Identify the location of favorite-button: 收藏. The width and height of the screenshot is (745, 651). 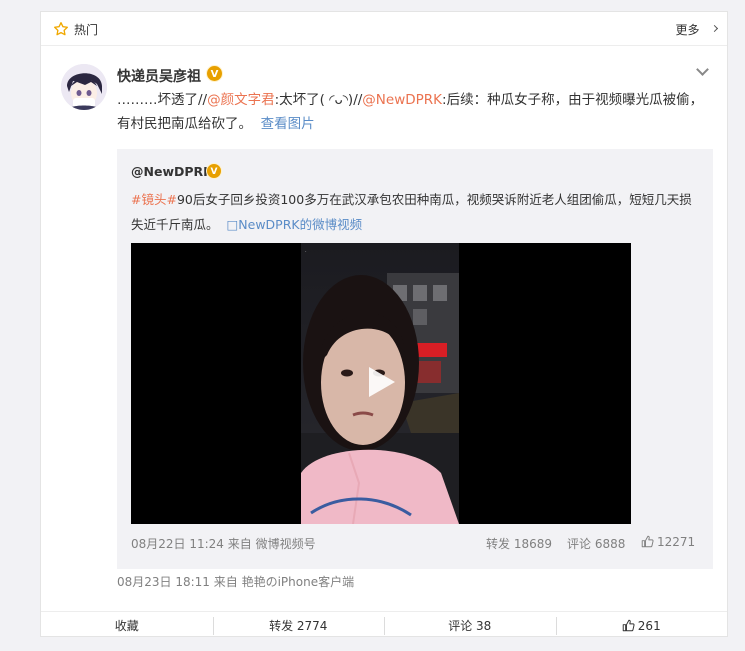
(127, 625).